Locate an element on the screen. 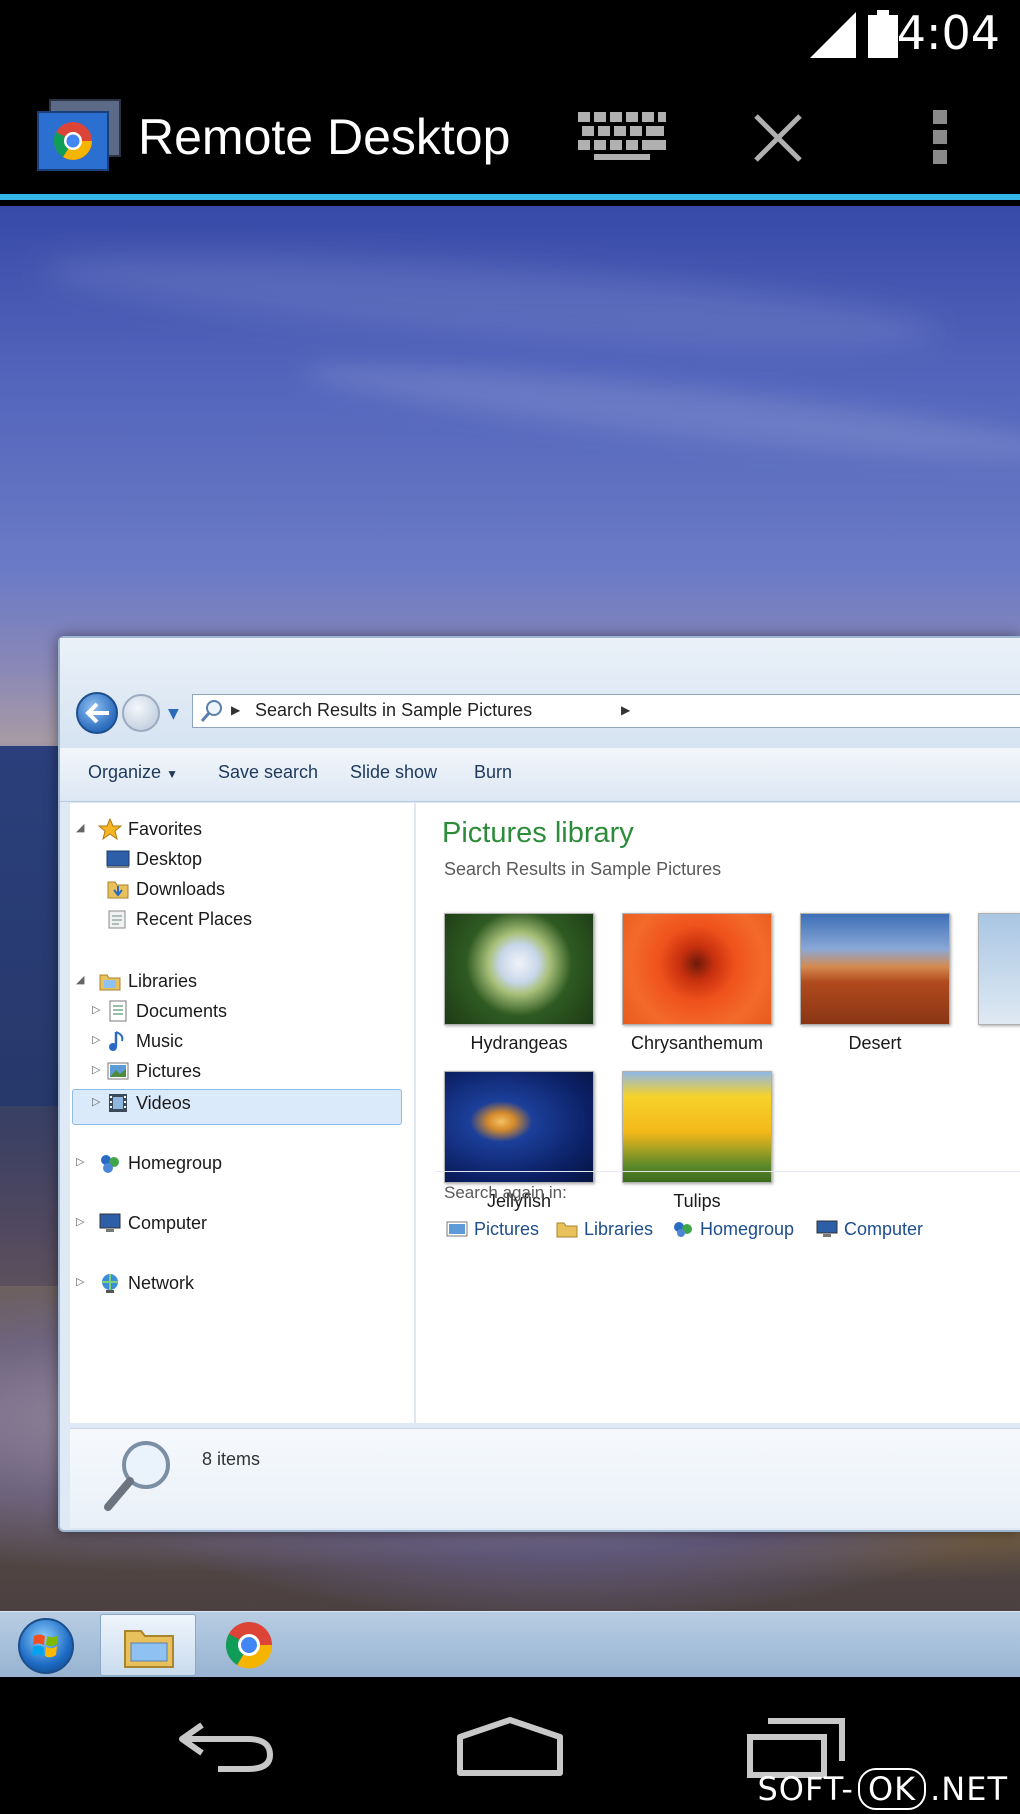  start-button is located at coordinates (46, 1646).